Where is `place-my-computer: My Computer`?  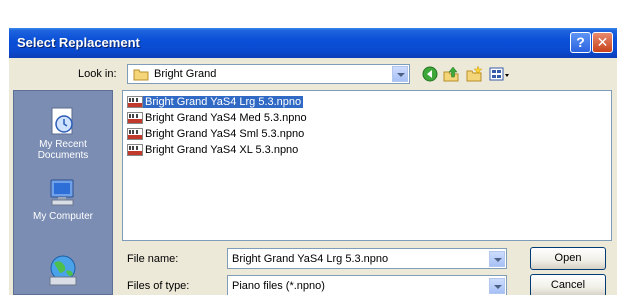
place-my-computer: My Computer is located at coordinates (63, 199).